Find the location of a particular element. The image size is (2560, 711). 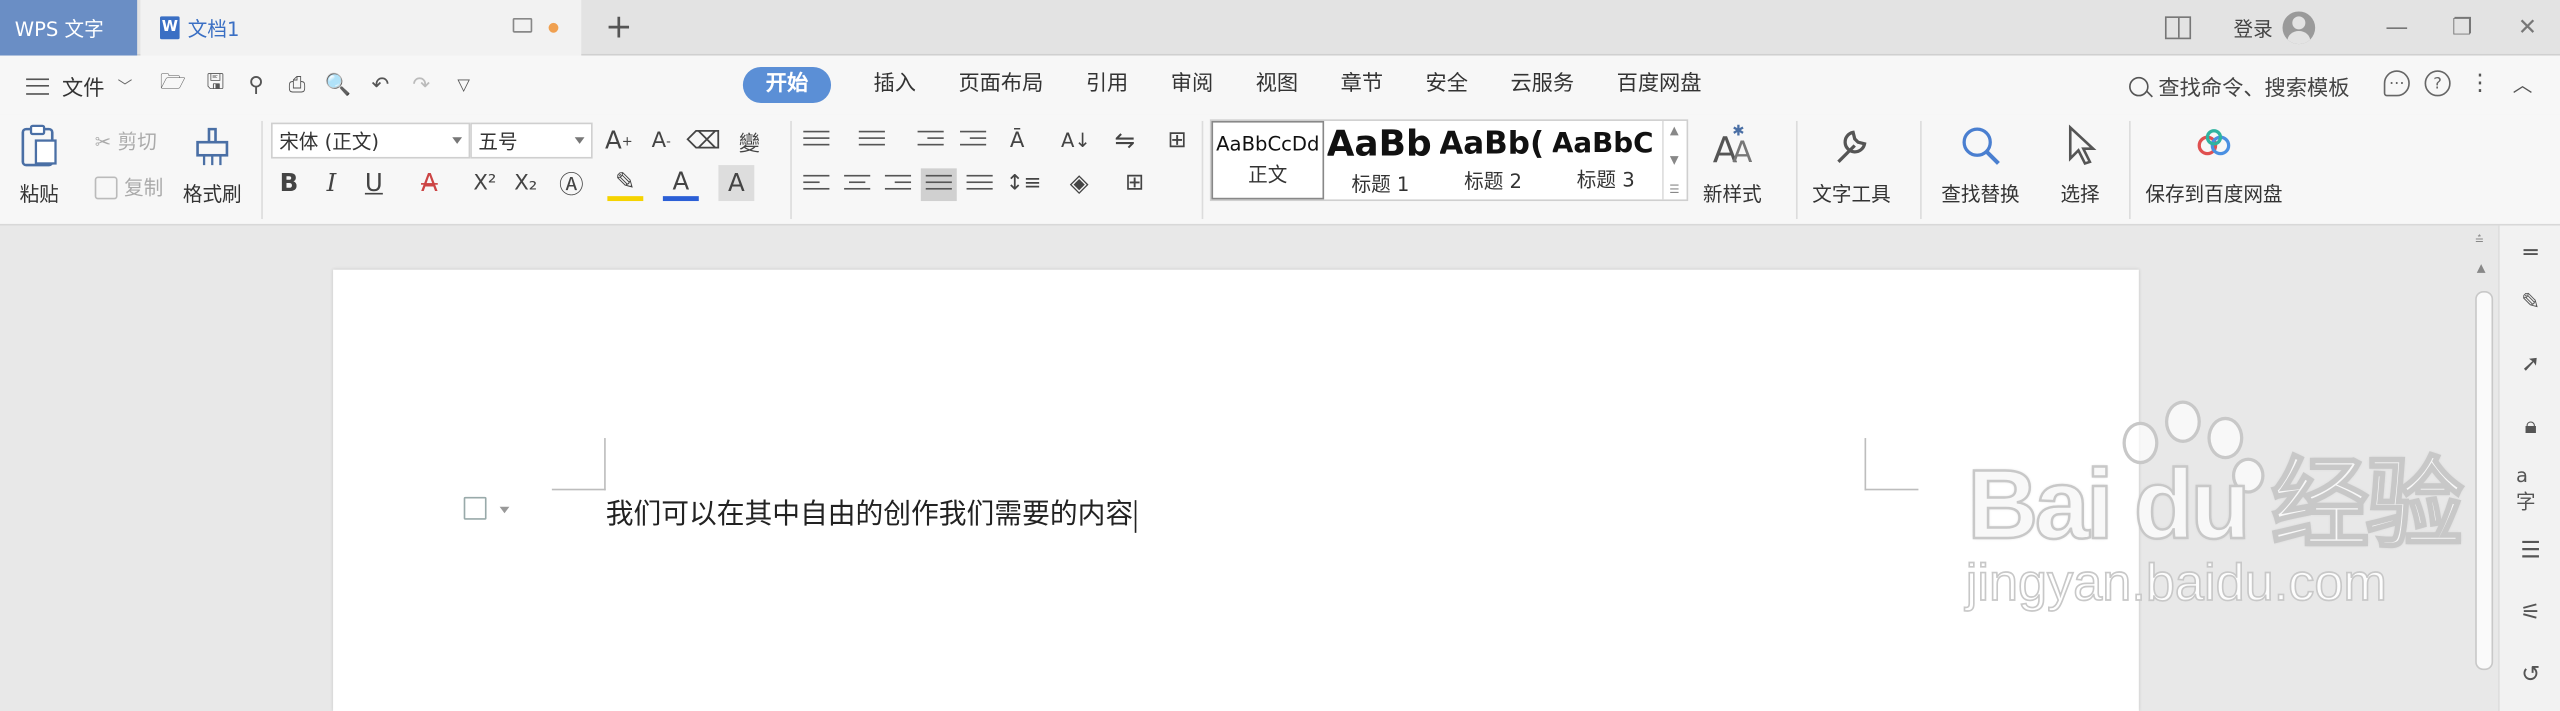

history-icon: ↺ is located at coordinates (2530, 674).